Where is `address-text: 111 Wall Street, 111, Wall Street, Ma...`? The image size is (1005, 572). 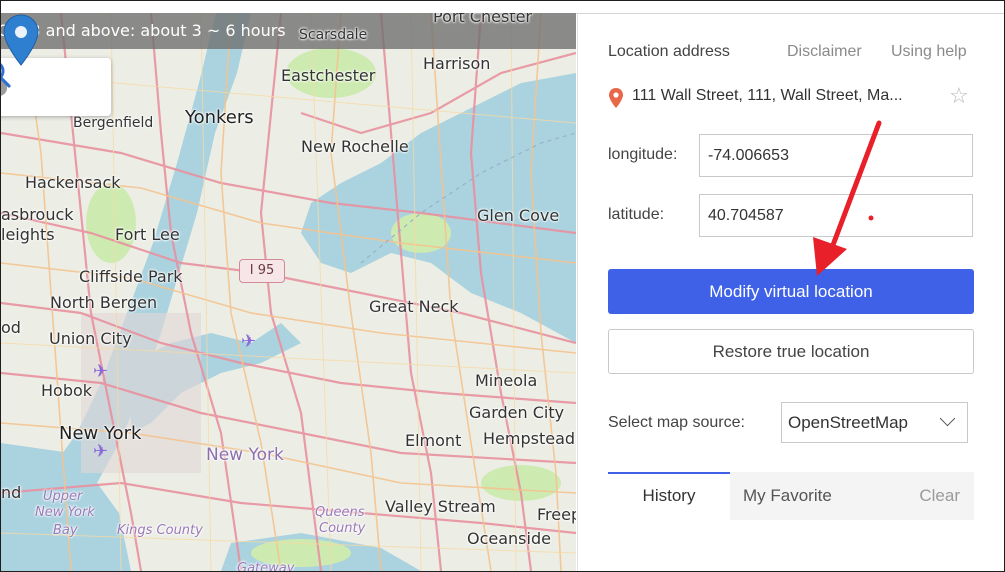 address-text: 111 Wall Street, 111, Wall Street, Ma... is located at coordinates (767, 95).